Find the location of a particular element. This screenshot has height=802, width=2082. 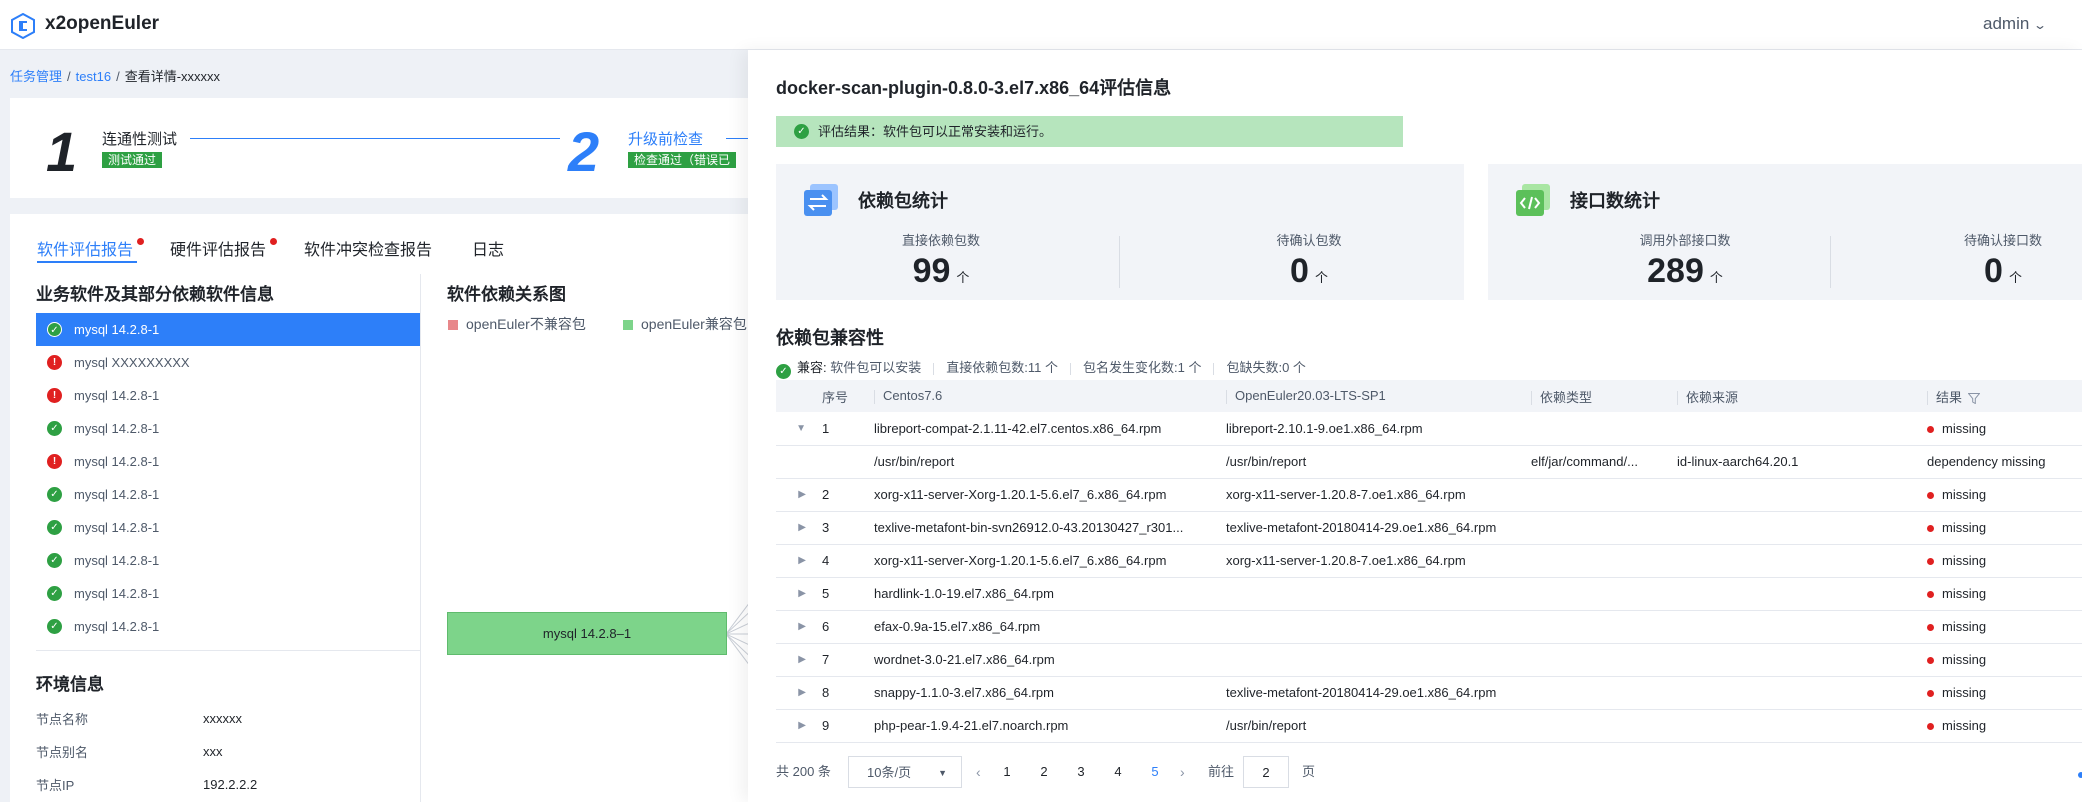

page-2: 2 is located at coordinates (1044, 772).